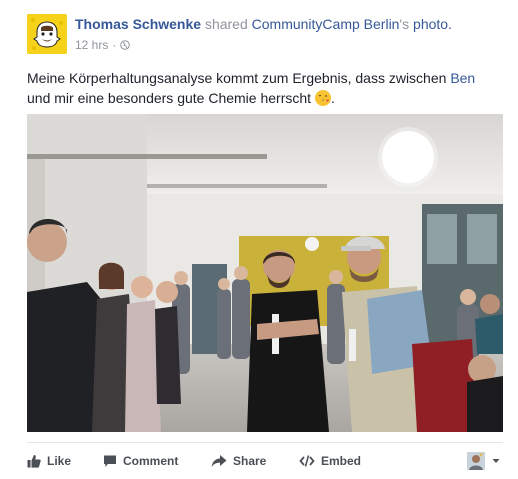 This screenshot has width=518, height=479. I want to click on embed-label: Embed, so click(341, 461).